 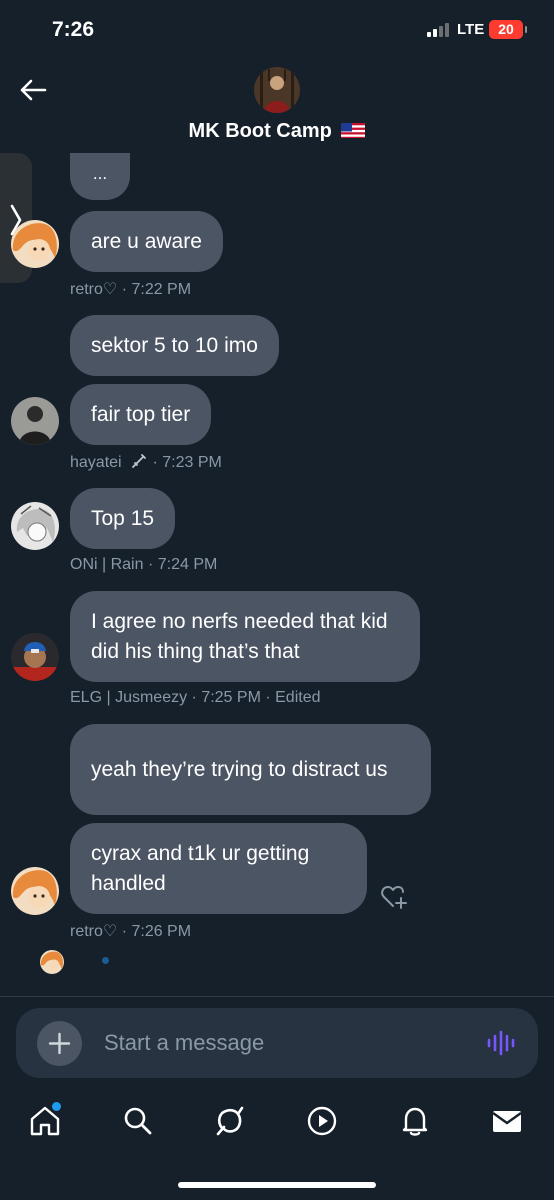 I want to click on message-text: are u aware, so click(x=146, y=241).